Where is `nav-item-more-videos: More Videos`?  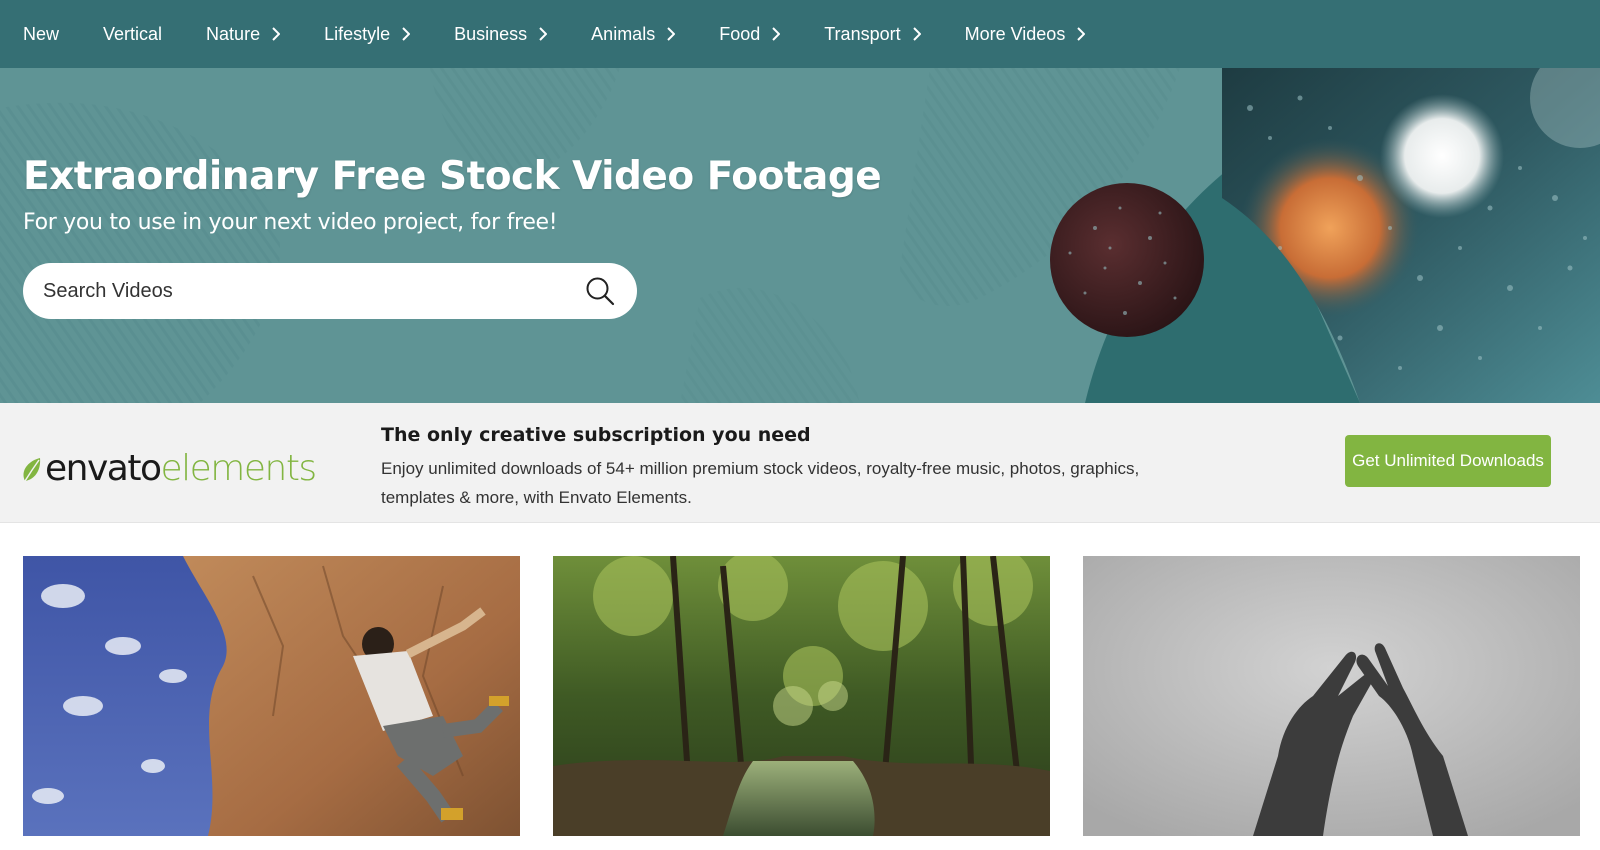 nav-item-more-videos: More Videos is located at coordinates (1025, 34).